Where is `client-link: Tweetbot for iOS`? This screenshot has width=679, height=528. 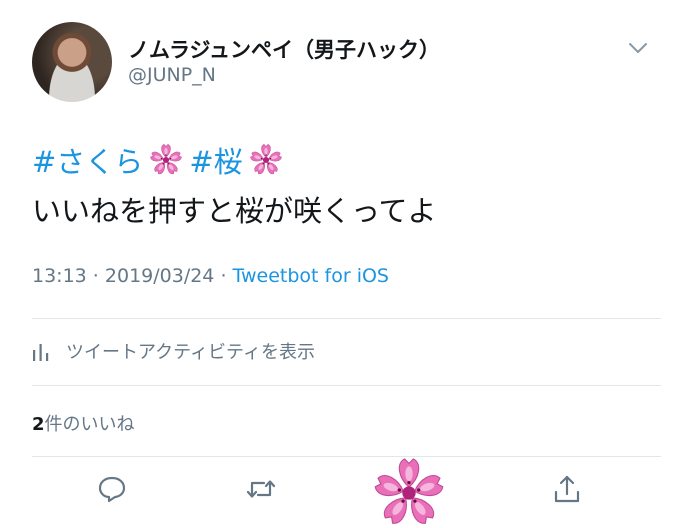
client-link: Tweetbot for iOS is located at coordinates (311, 276).